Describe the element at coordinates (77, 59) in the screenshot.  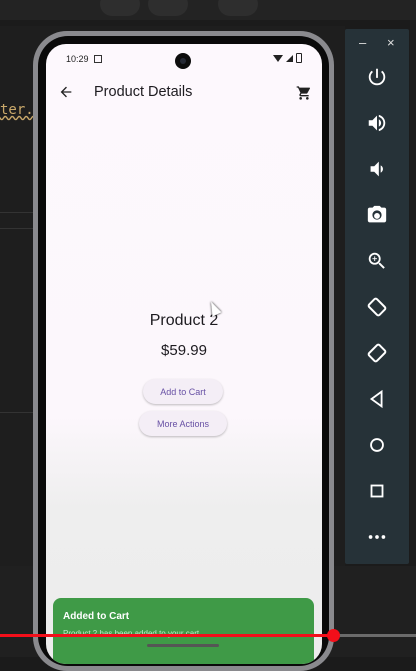
I see `status-time: 10:29` at that location.